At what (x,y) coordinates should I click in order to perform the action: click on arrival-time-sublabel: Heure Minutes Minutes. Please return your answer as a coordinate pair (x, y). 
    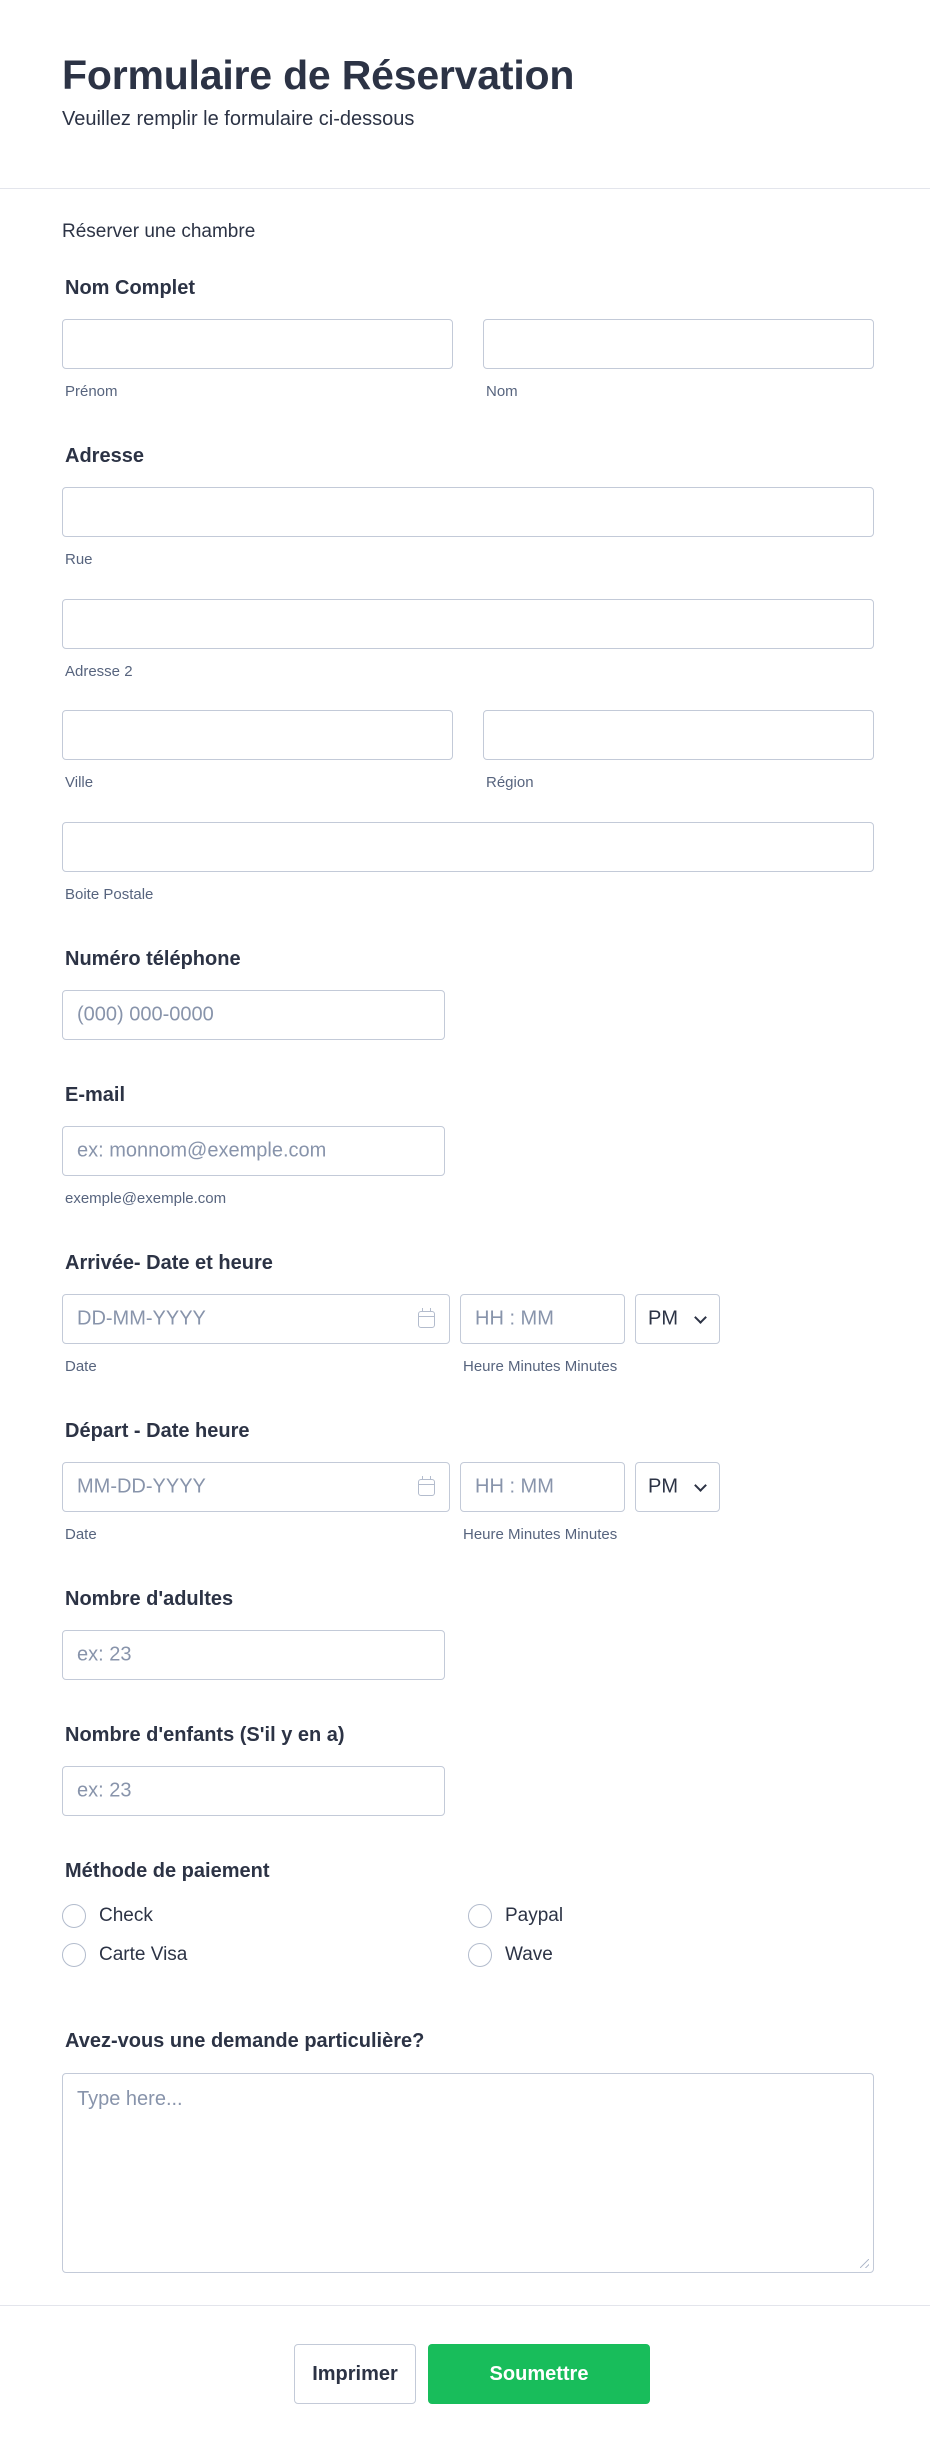
    Looking at the image, I should click on (540, 1366).